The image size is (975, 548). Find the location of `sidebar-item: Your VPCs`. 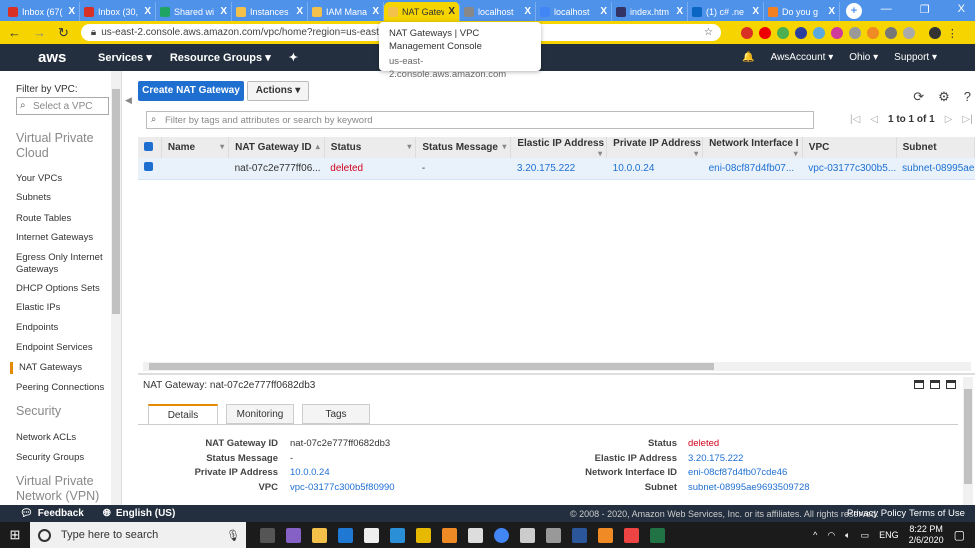

sidebar-item: Your VPCs is located at coordinates (62, 179).